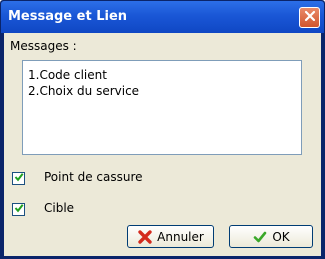 The height and width of the screenshot is (259, 325). I want to click on messages-label: Messages :, so click(43, 46).